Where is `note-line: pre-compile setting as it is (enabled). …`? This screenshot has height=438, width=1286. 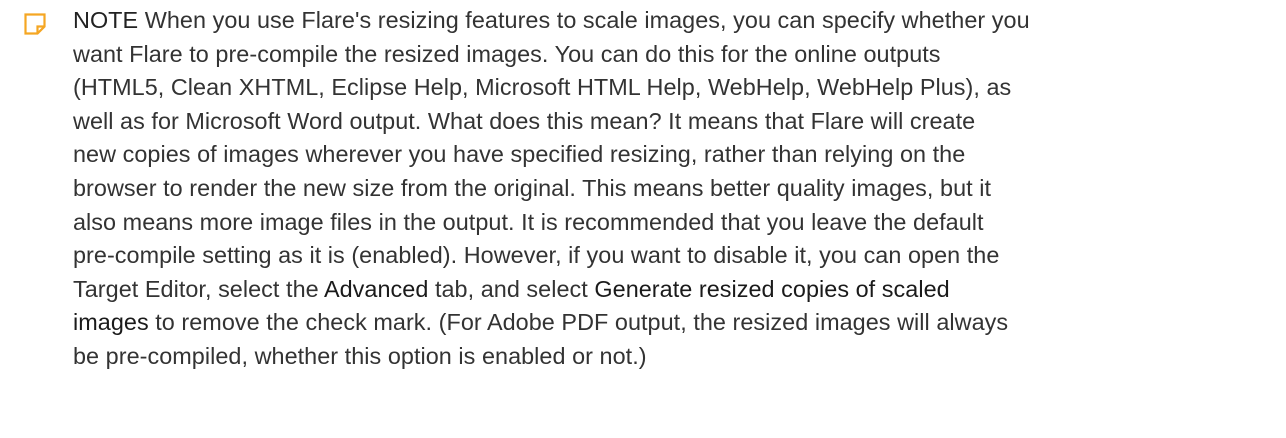 note-line: pre-compile setting as it is (enabled). … is located at coordinates (676, 256).